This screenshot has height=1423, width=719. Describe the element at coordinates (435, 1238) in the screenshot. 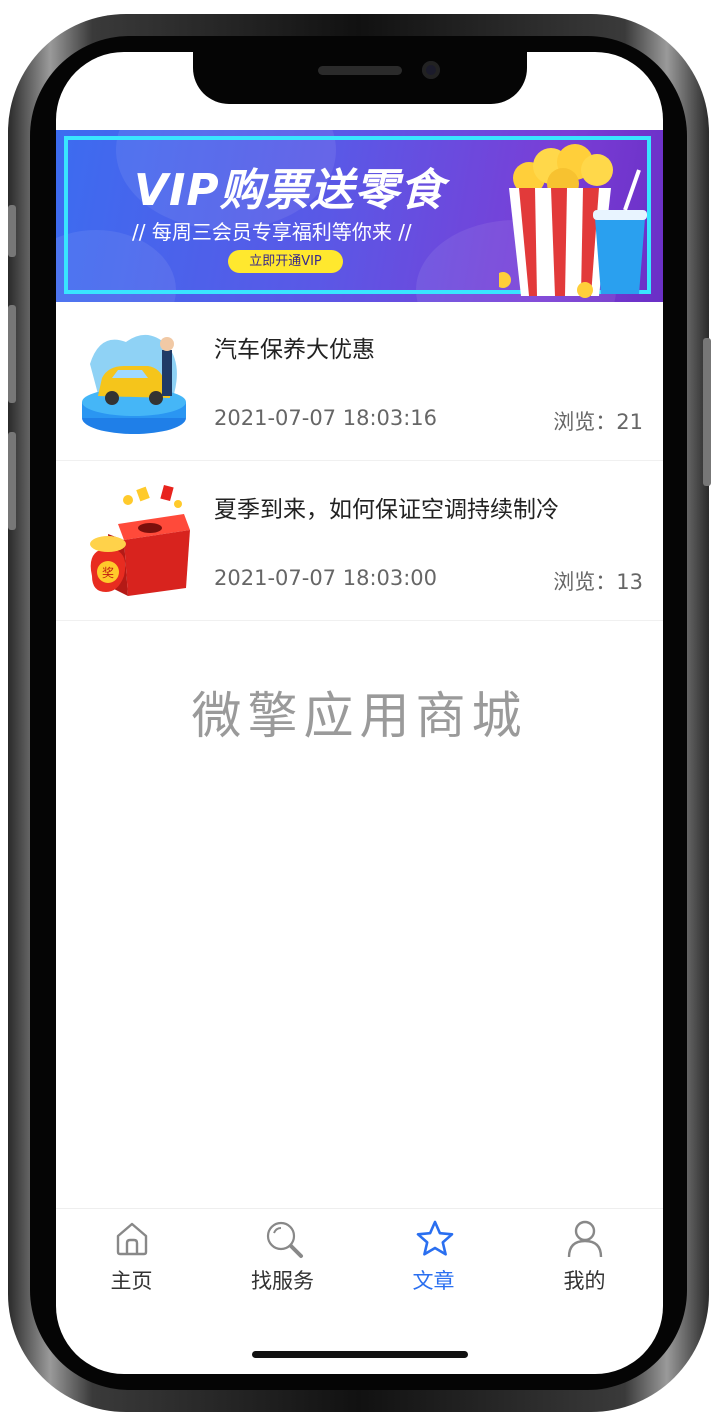

I see `star-icon` at that location.